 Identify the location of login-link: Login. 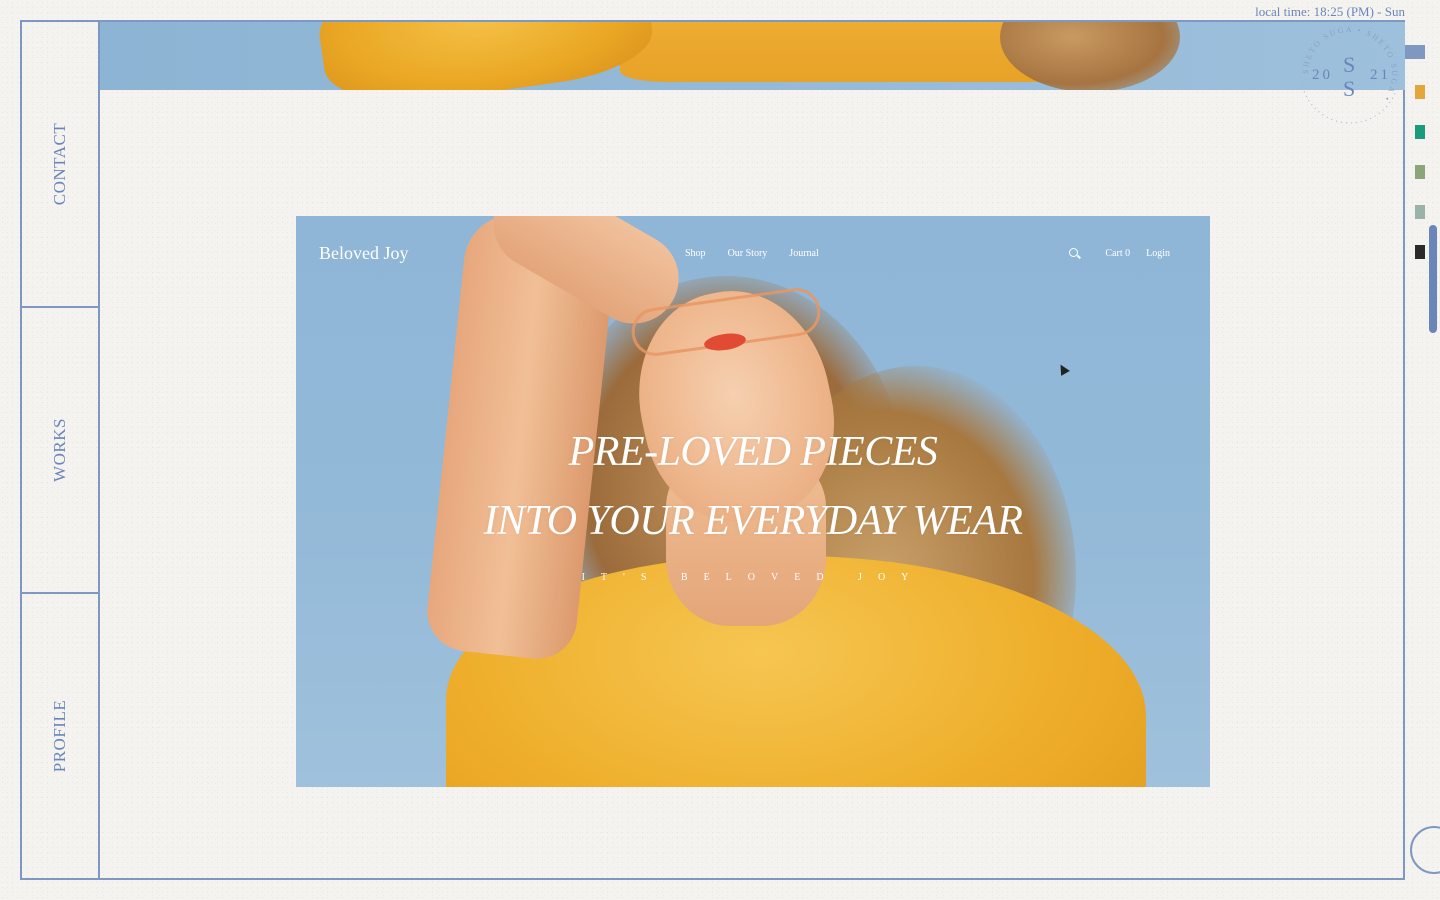
(1158, 253).